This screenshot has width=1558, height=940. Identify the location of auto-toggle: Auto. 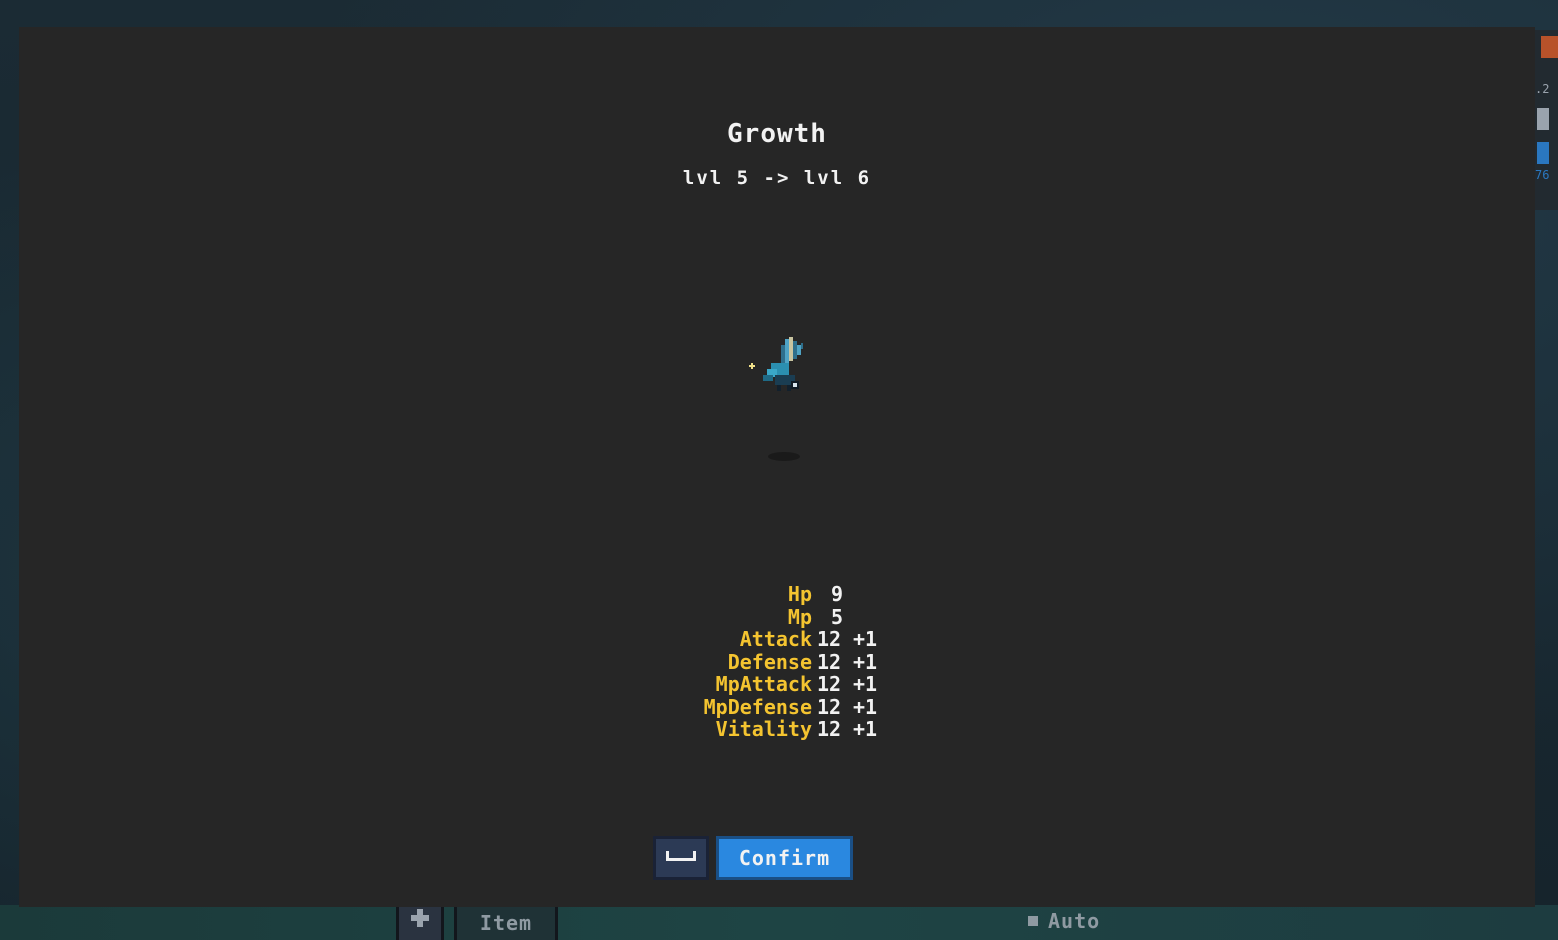
(1064, 921).